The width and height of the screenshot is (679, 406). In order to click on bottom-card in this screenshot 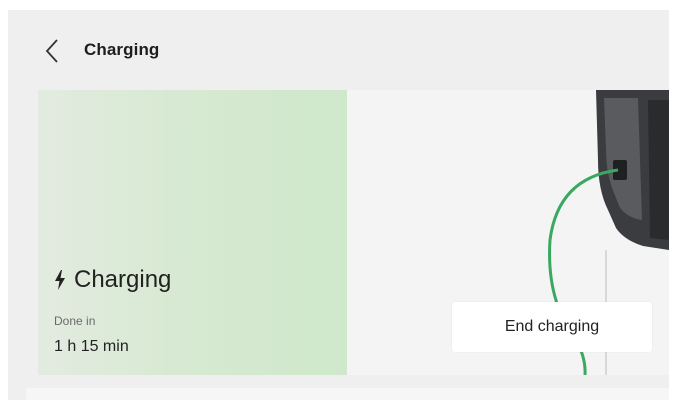, I will do `click(347, 394)`.